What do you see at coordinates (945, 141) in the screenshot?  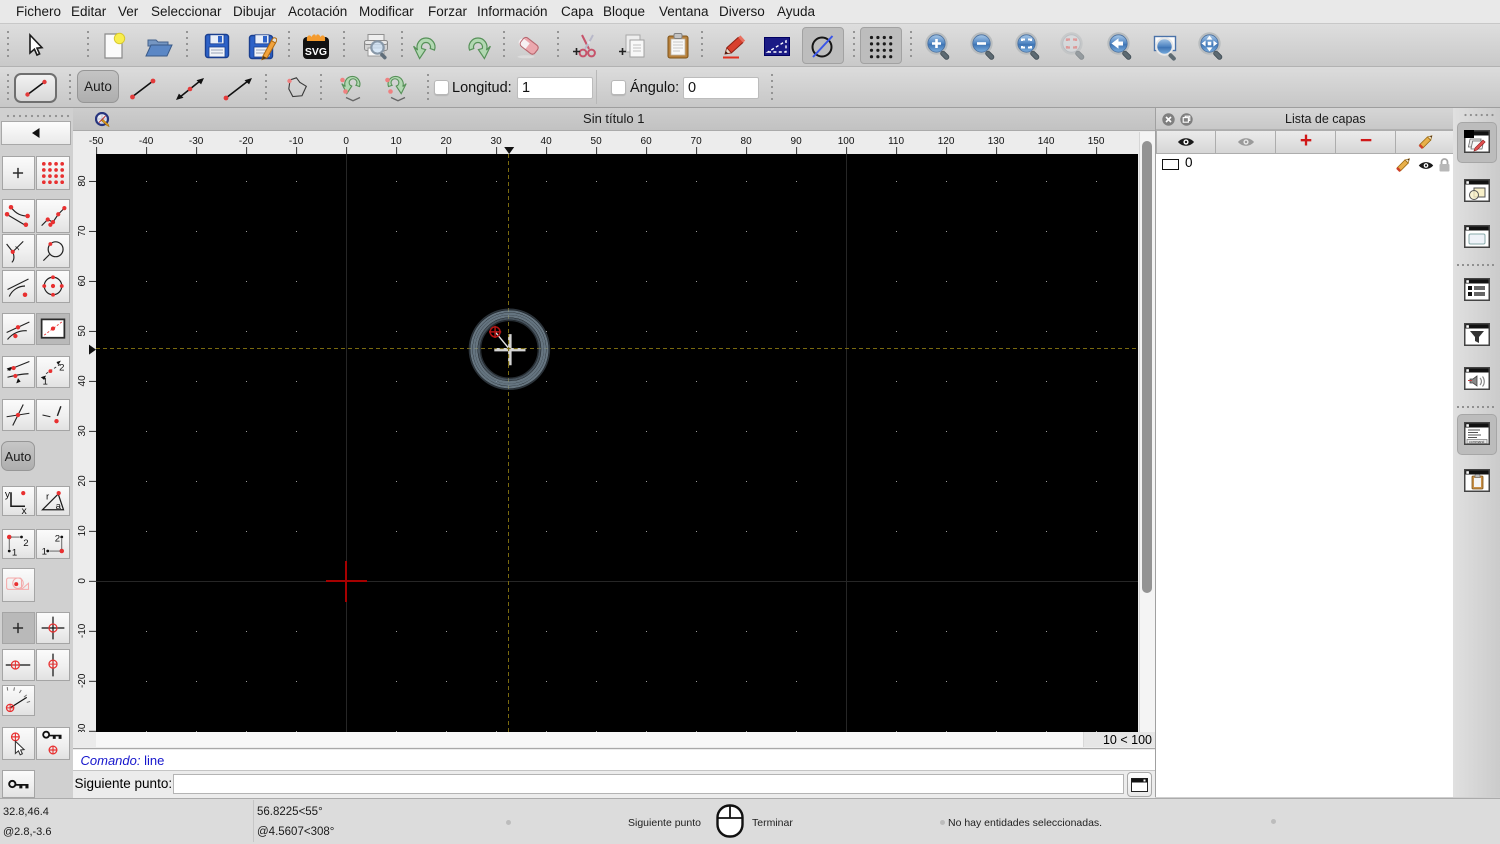 I see `svg-text: 120` at bounding box center [945, 141].